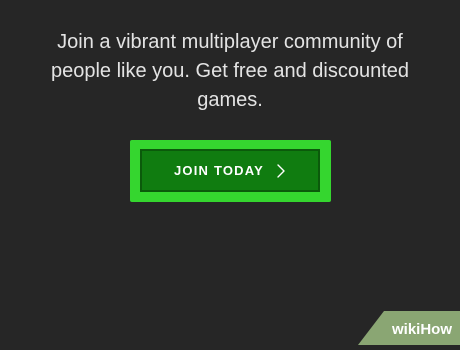  I want to click on watermark-label: wikiHow, so click(421, 329).